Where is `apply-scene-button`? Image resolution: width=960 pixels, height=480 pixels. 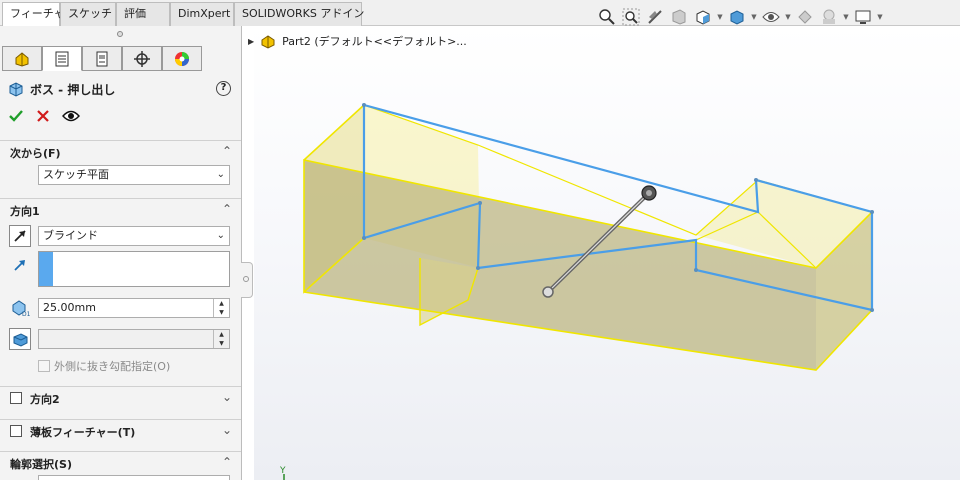
apply-scene-button is located at coordinates (829, 17).